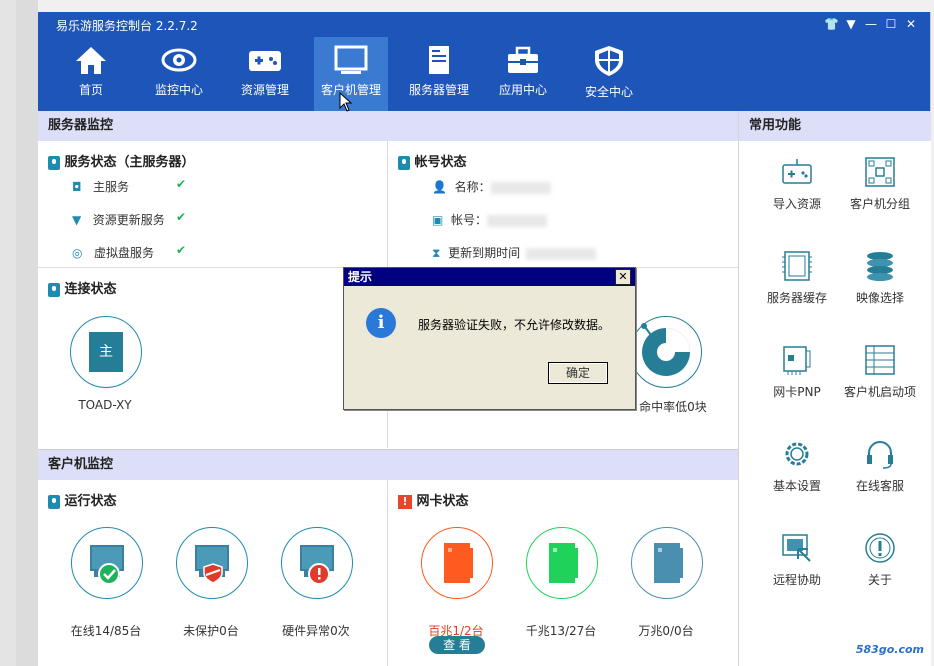  What do you see at coordinates (179, 74) in the screenshot?
I see `nav-monitor: 监控中心` at bounding box center [179, 74].